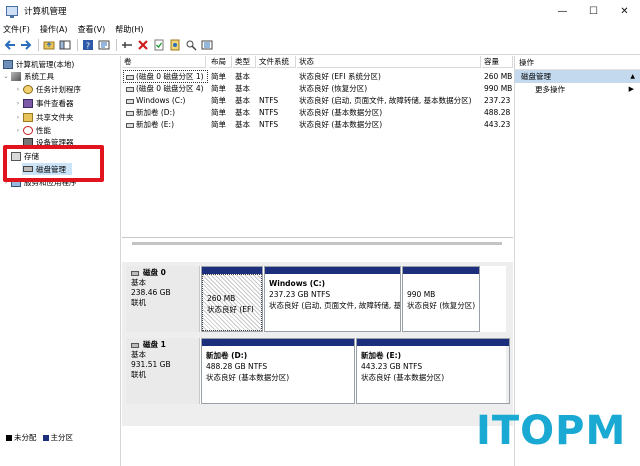 The height and width of the screenshot is (466, 640). What do you see at coordinates (127, 45) in the screenshot?
I see `connect-icon` at bounding box center [127, 45].